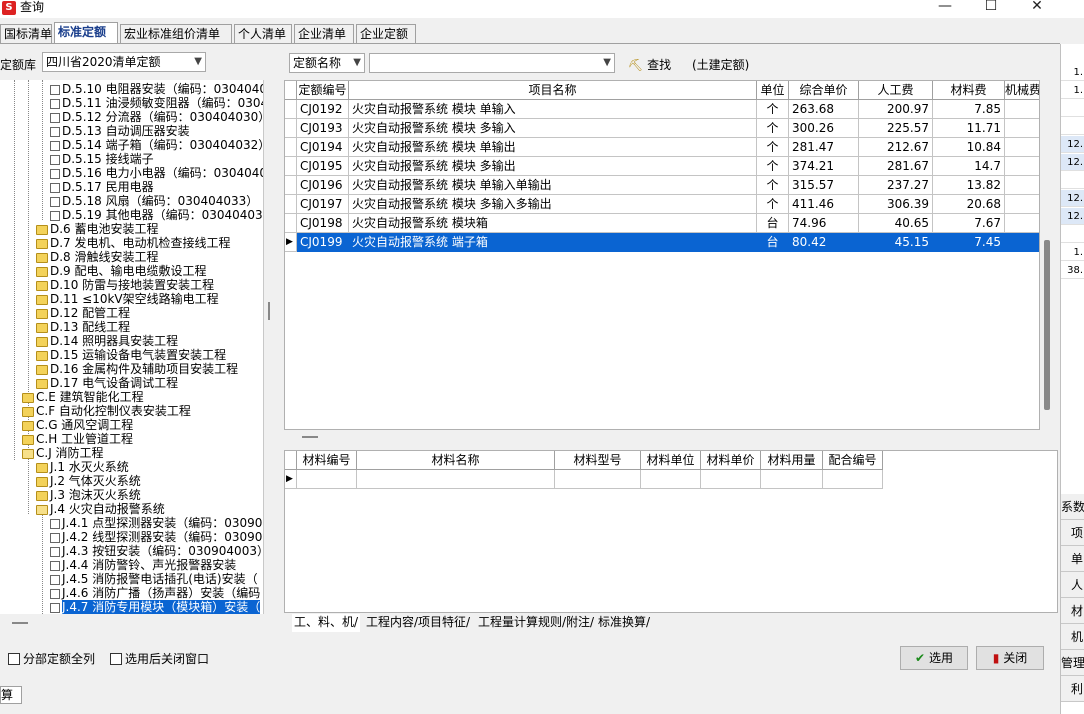 The image size is (1084, 714). I want to click on table-cell-code: CJ0193, so click(323, 128).